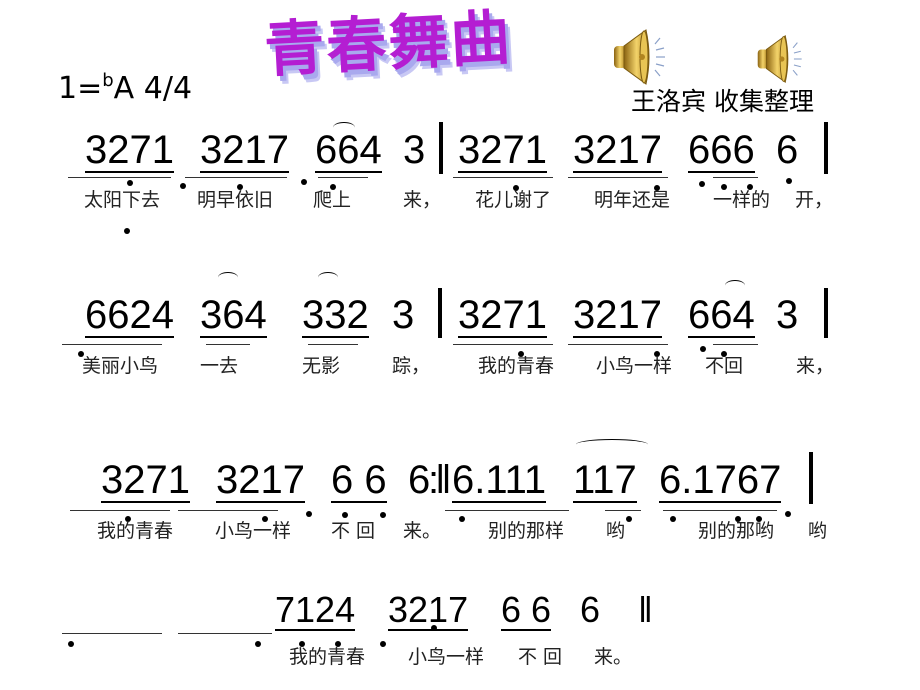  What do you see at coordinates (440, 480) in the screenshot?
I see `repeat-sign: :‖` at bounding box center [440, 480].